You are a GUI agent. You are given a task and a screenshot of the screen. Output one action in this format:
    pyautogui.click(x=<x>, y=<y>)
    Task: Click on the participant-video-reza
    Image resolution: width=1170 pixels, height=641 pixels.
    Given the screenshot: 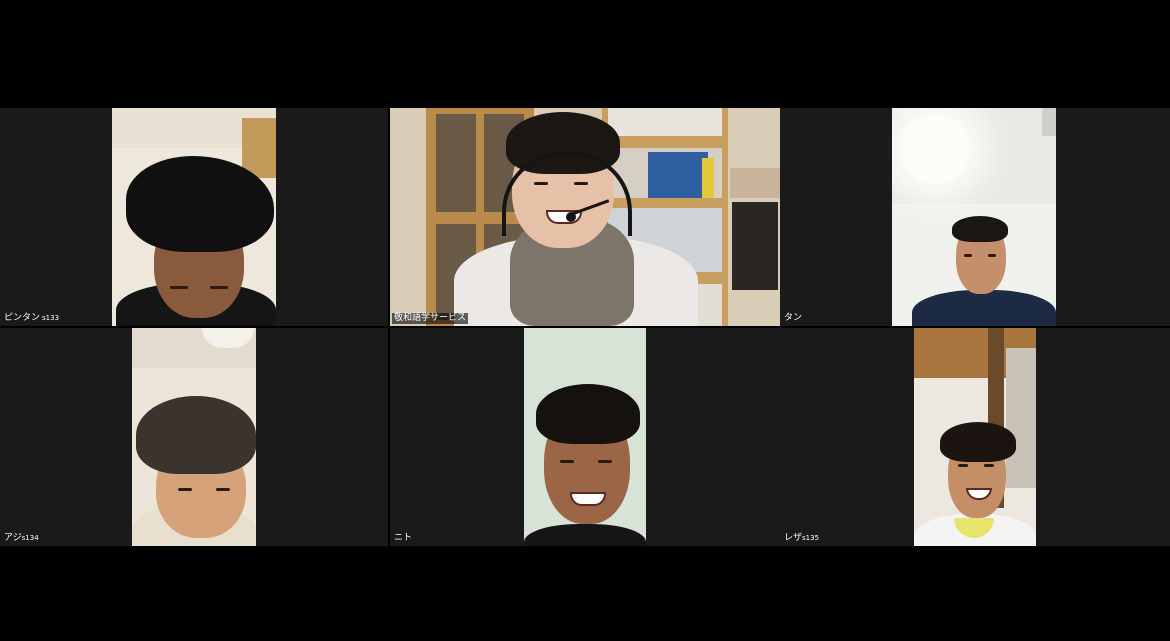 What is the action you would take?
    pyautogui.click(x=975, y=437)
    